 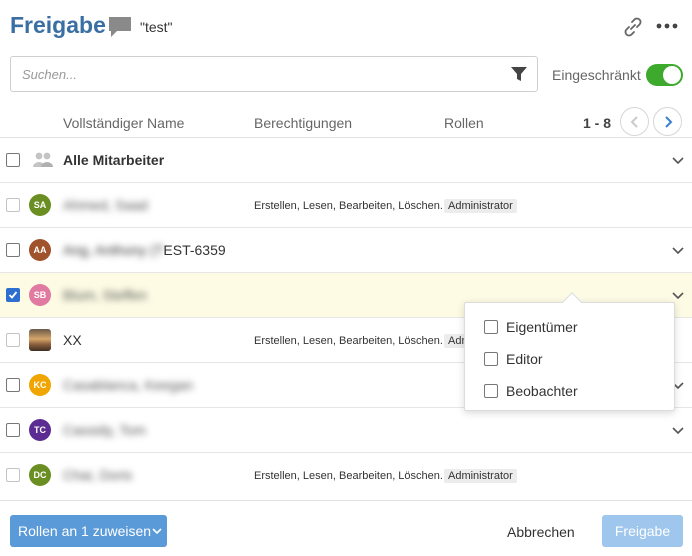 What do you see at coordinates (104, 430) in the screenshot?
I see `row-name: Cassidy, Tom` at bounding box center [104, 430].